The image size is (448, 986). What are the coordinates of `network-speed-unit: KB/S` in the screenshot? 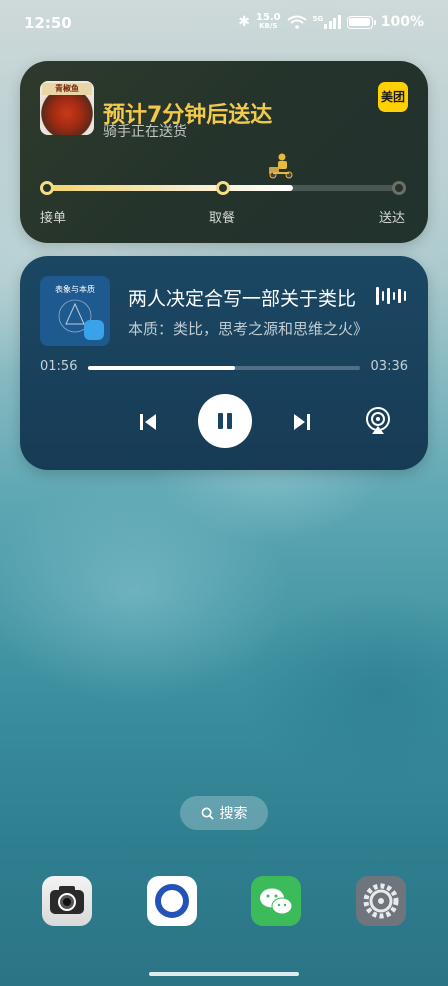 It's located at (268, 26).